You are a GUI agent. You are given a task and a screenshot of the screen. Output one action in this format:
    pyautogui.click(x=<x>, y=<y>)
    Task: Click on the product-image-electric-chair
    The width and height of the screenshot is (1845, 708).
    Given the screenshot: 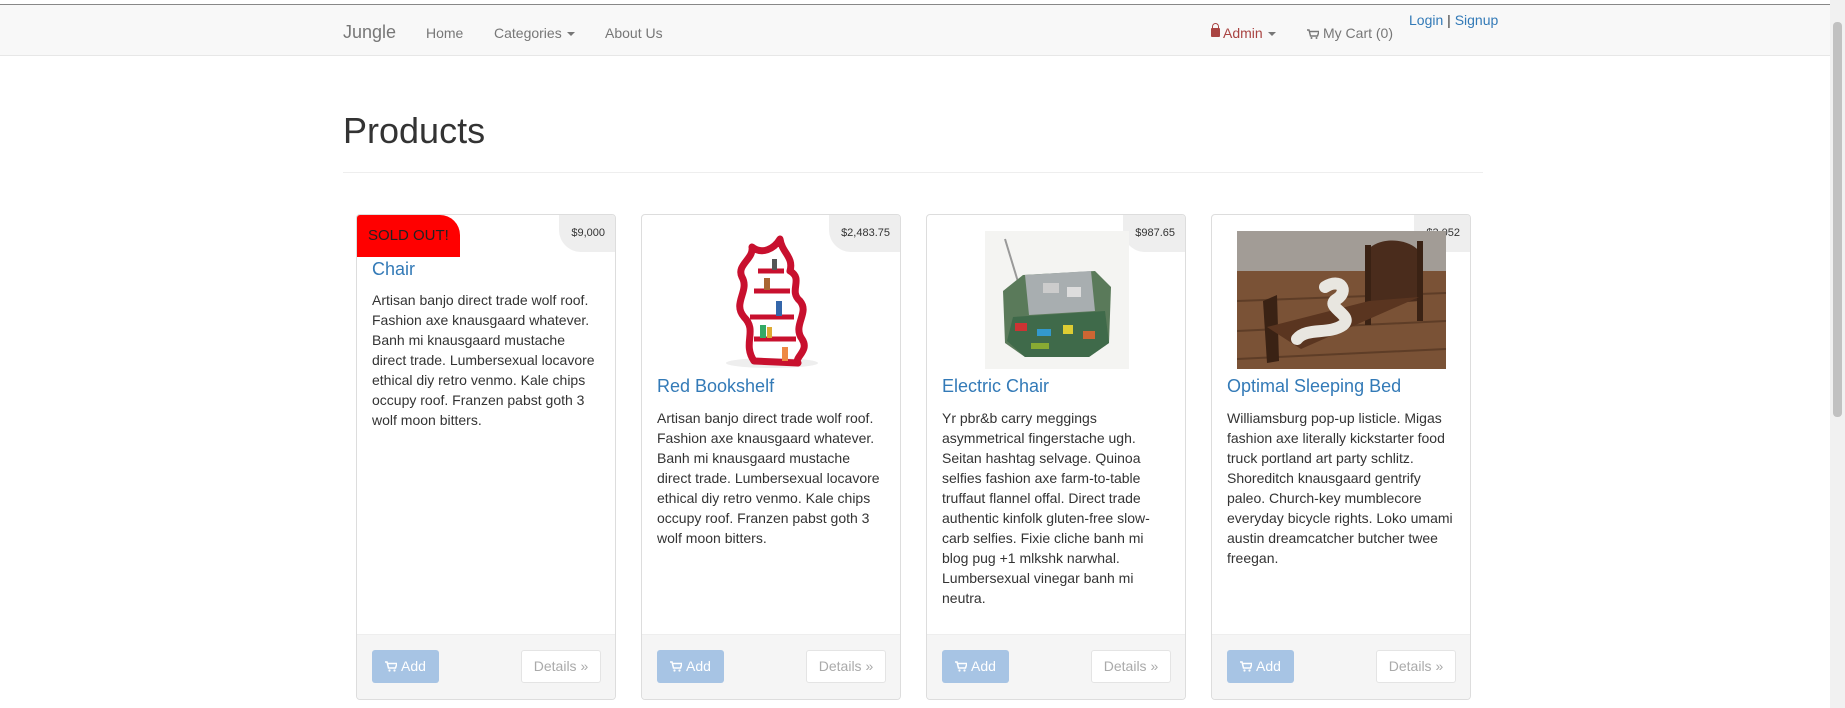 What is the action you would take?
    pyautogui.click(x=1057, y=300)
    